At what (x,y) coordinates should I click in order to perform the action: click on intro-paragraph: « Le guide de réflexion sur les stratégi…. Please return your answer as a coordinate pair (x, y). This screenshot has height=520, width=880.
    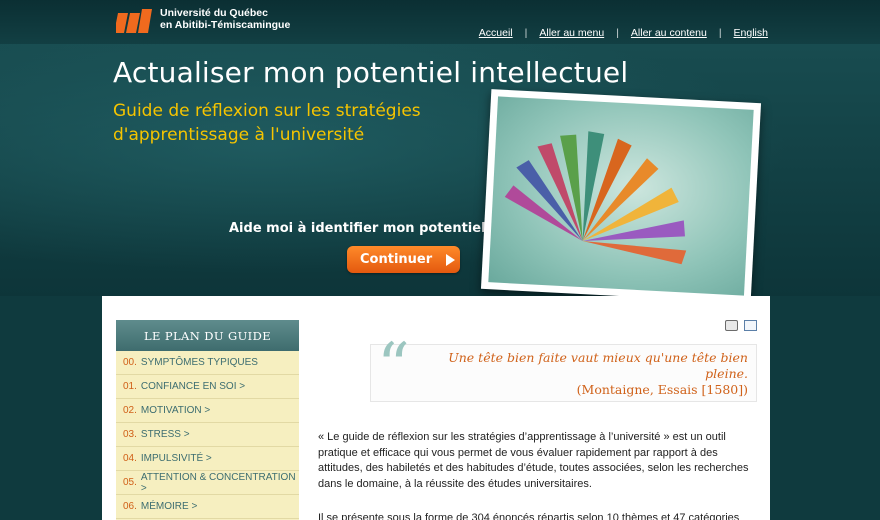
    Looking at the image, I should click on (533, 460).